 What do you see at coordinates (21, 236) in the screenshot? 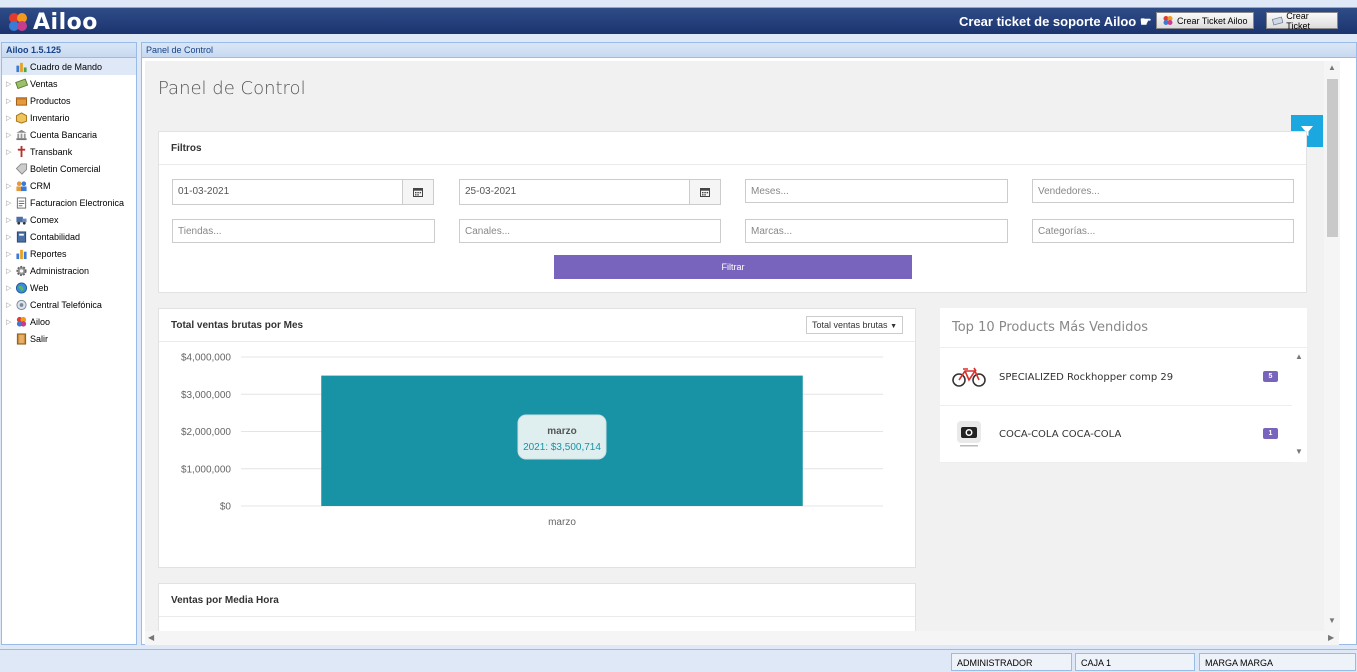
I see `ledger-icon` at bounding box center [21, 236].